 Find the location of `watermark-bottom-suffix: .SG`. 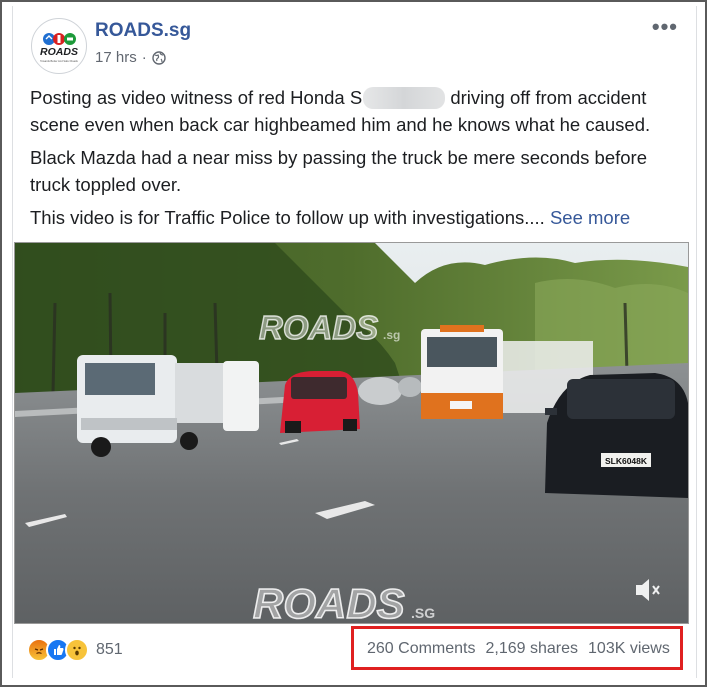

watermark-bottom-suffix: .SG is located at coordinates (423, 613).